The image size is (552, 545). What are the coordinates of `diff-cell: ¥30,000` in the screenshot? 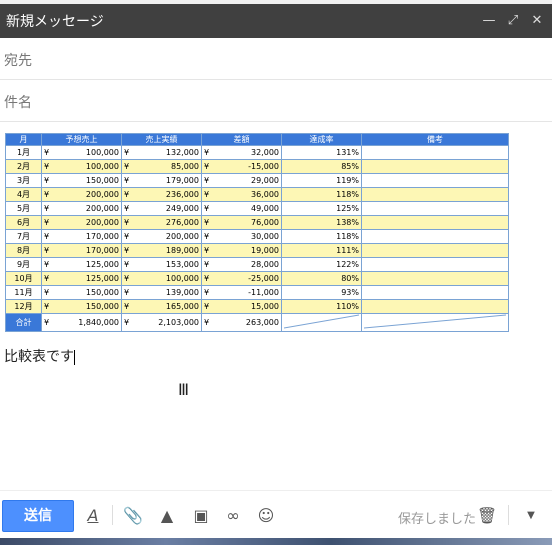 It's located at (241, 236).